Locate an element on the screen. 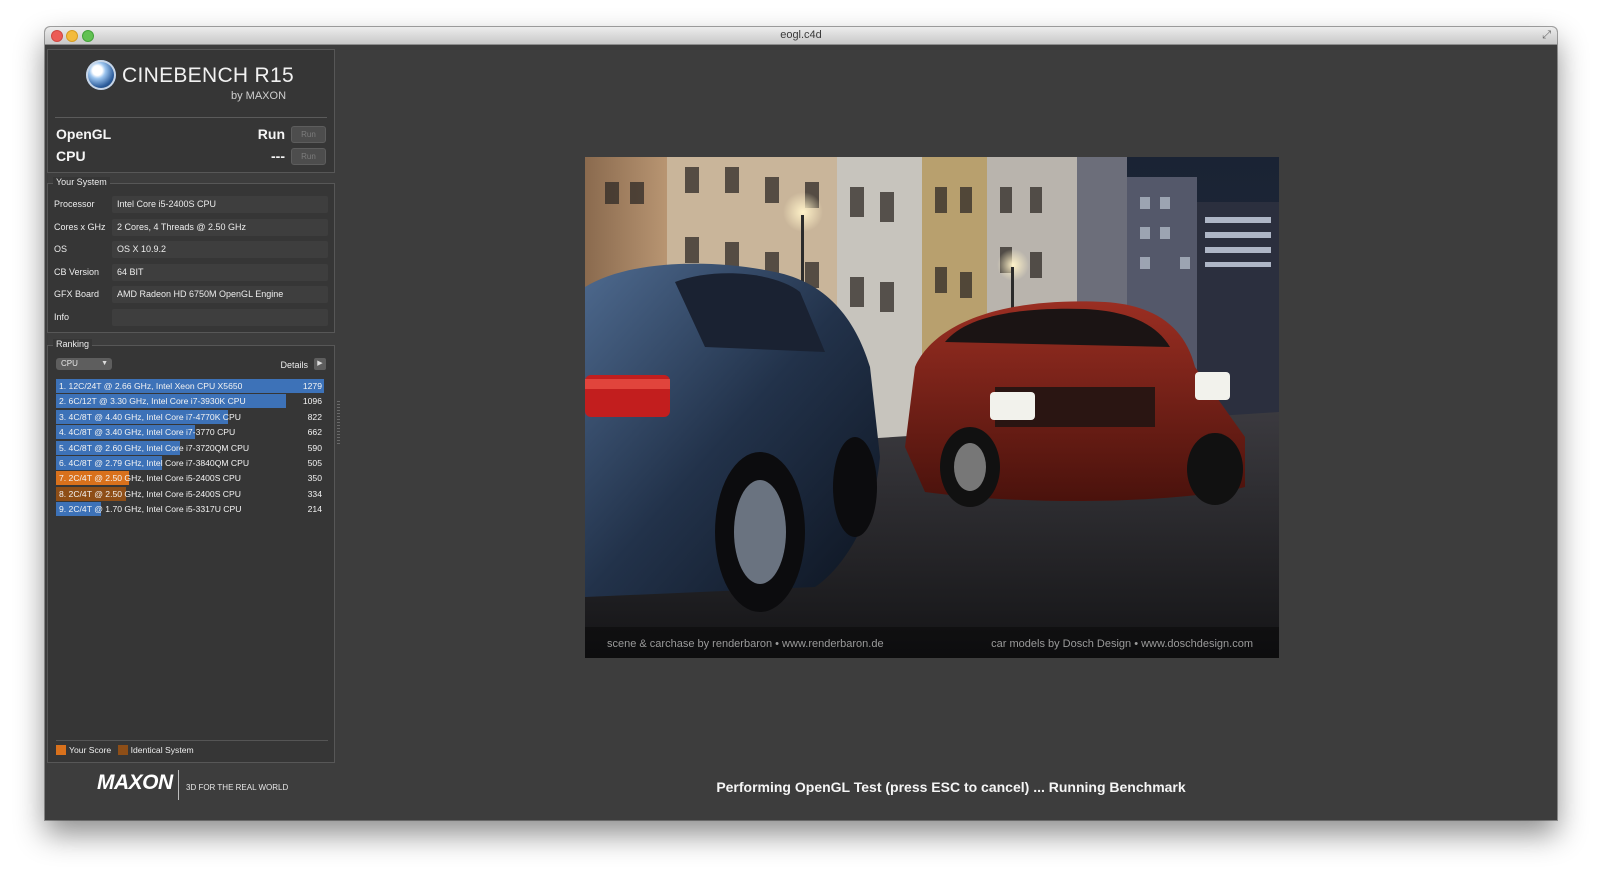 The image size is (1600, 883). ranking-score: 214 is located at coordinates (314, 509).